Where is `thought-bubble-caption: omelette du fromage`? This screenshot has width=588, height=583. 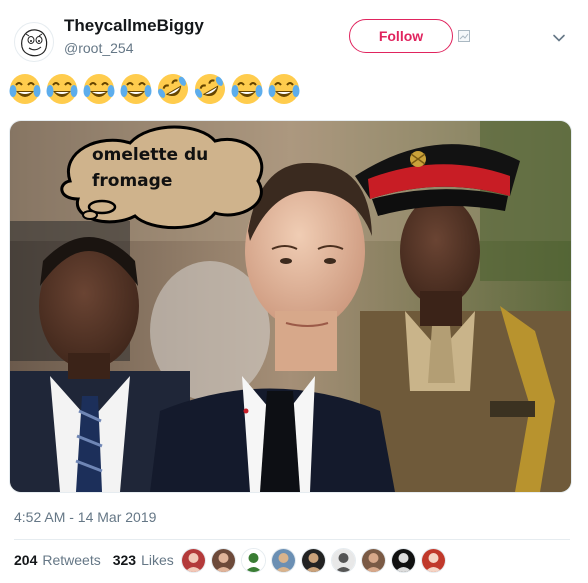 thought-bubble-caption: omelette du fromage is located at coordinates (150, 168).